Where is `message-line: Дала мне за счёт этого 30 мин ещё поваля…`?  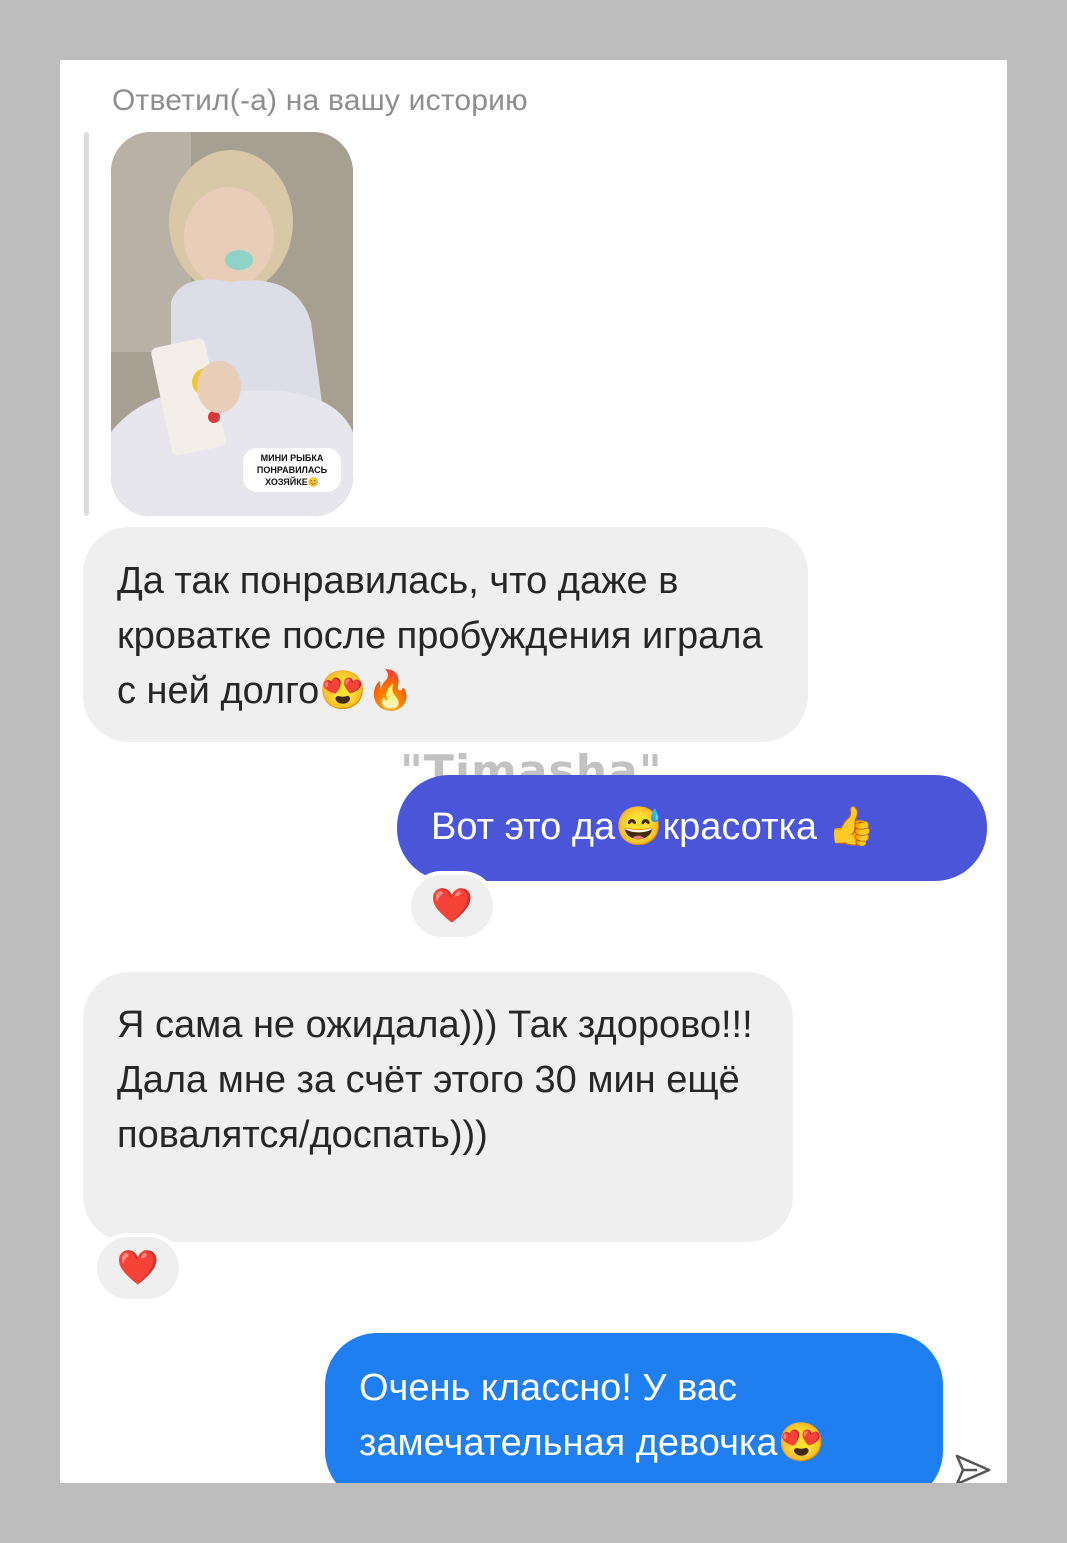
message-line: Дала мне за счёт этого 30 мин ещё поваля… is located at coordinates (428, 1107).